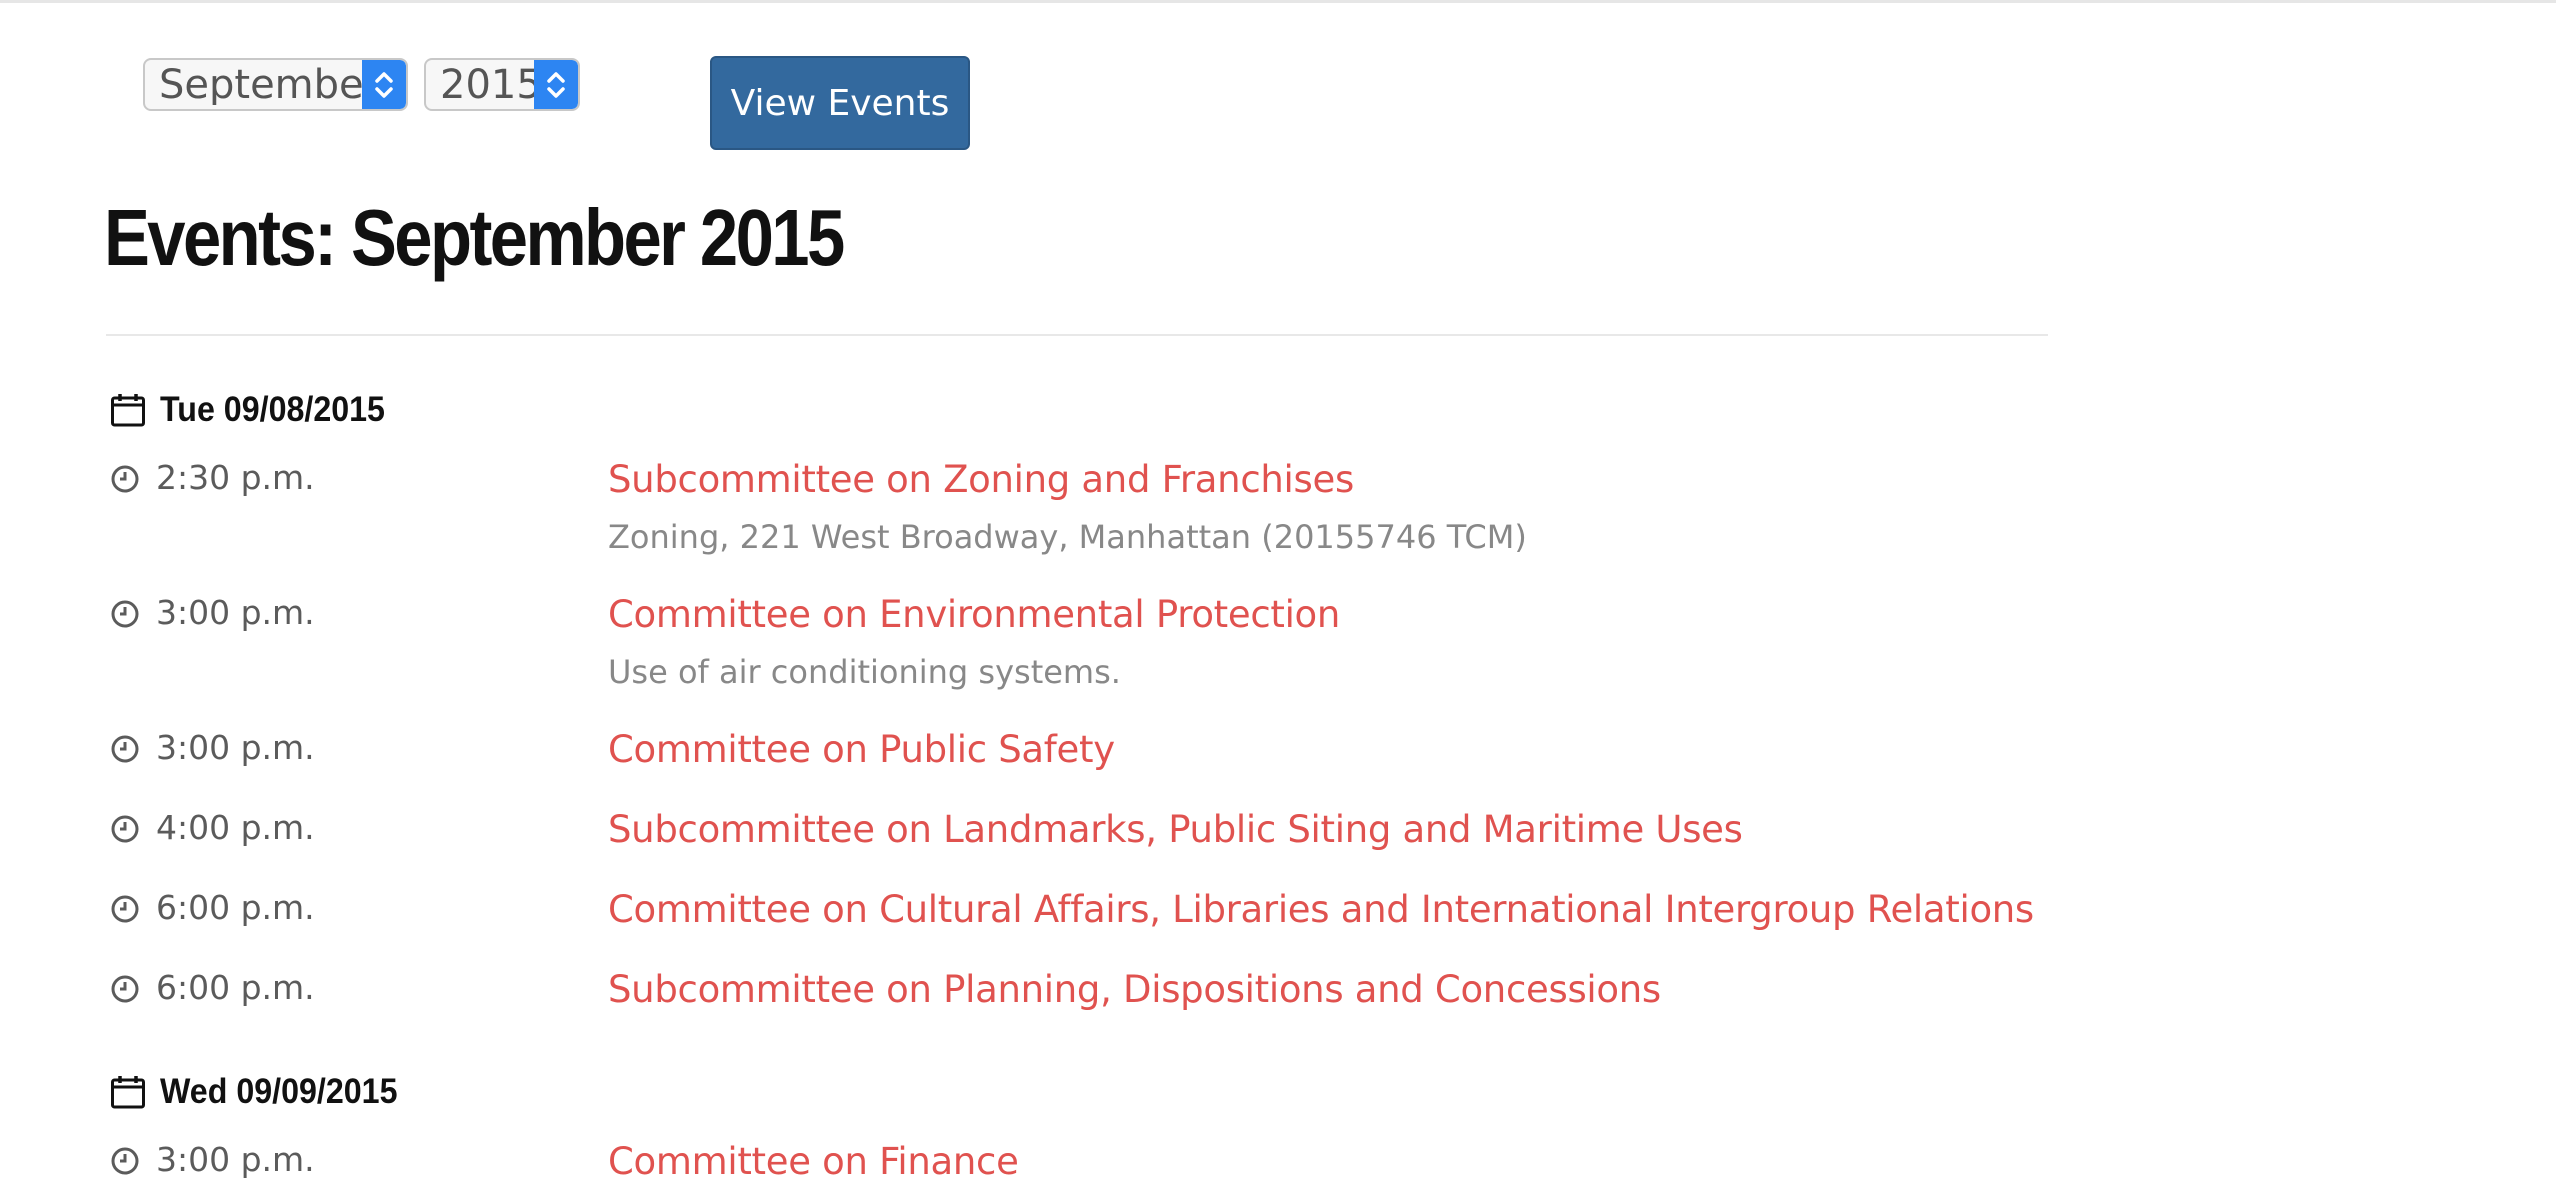 The image size is (2556, 1194). I want to click on event-time-text: 4:00 p.m., so click(235, 827).